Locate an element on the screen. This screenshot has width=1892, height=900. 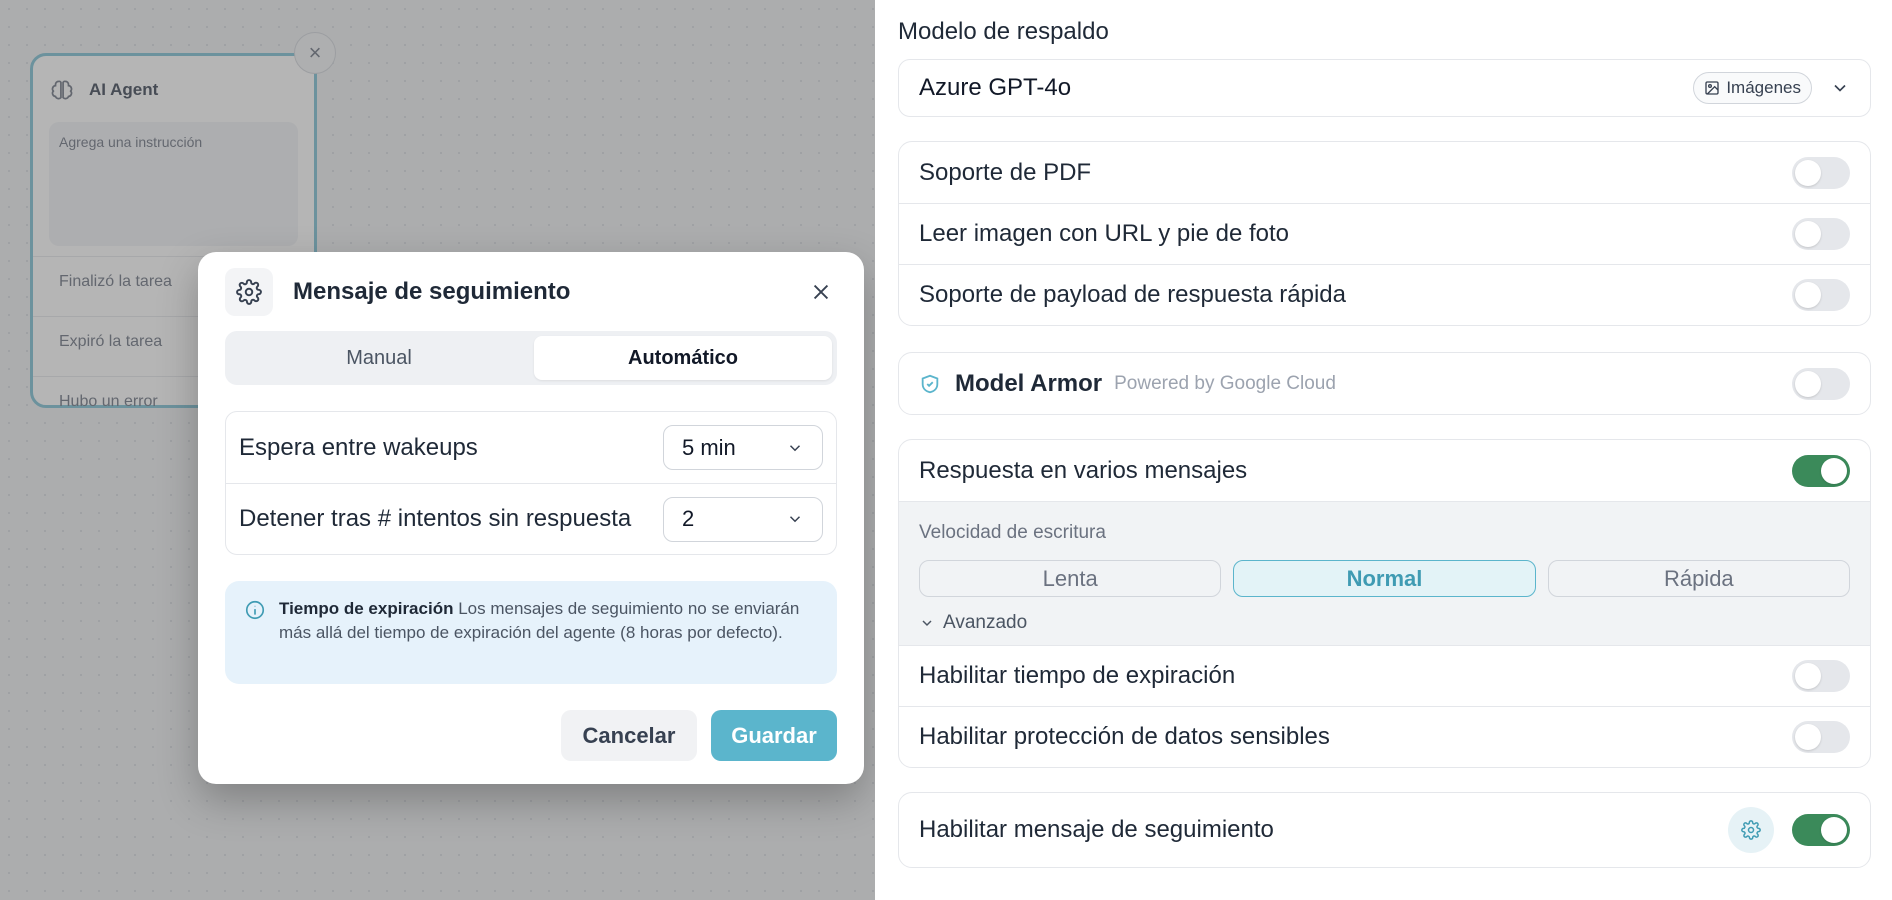
info-title: Tiempo de expiración is located at coordinates (366, 608).